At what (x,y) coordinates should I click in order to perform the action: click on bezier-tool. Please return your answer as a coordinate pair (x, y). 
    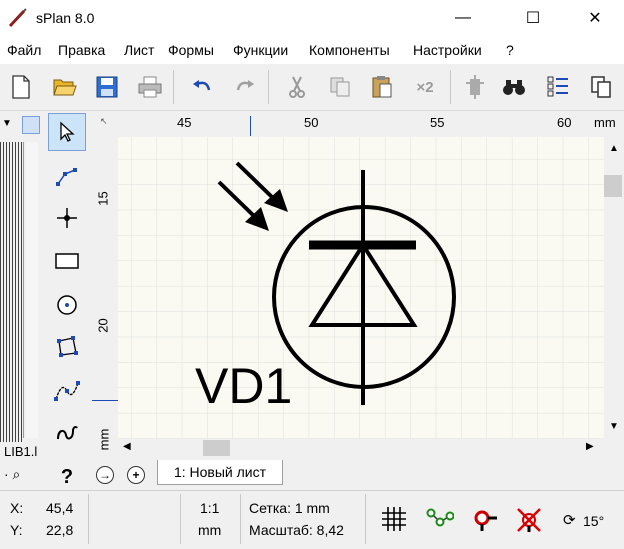
    Looking at the image, I should click on (67, 391).